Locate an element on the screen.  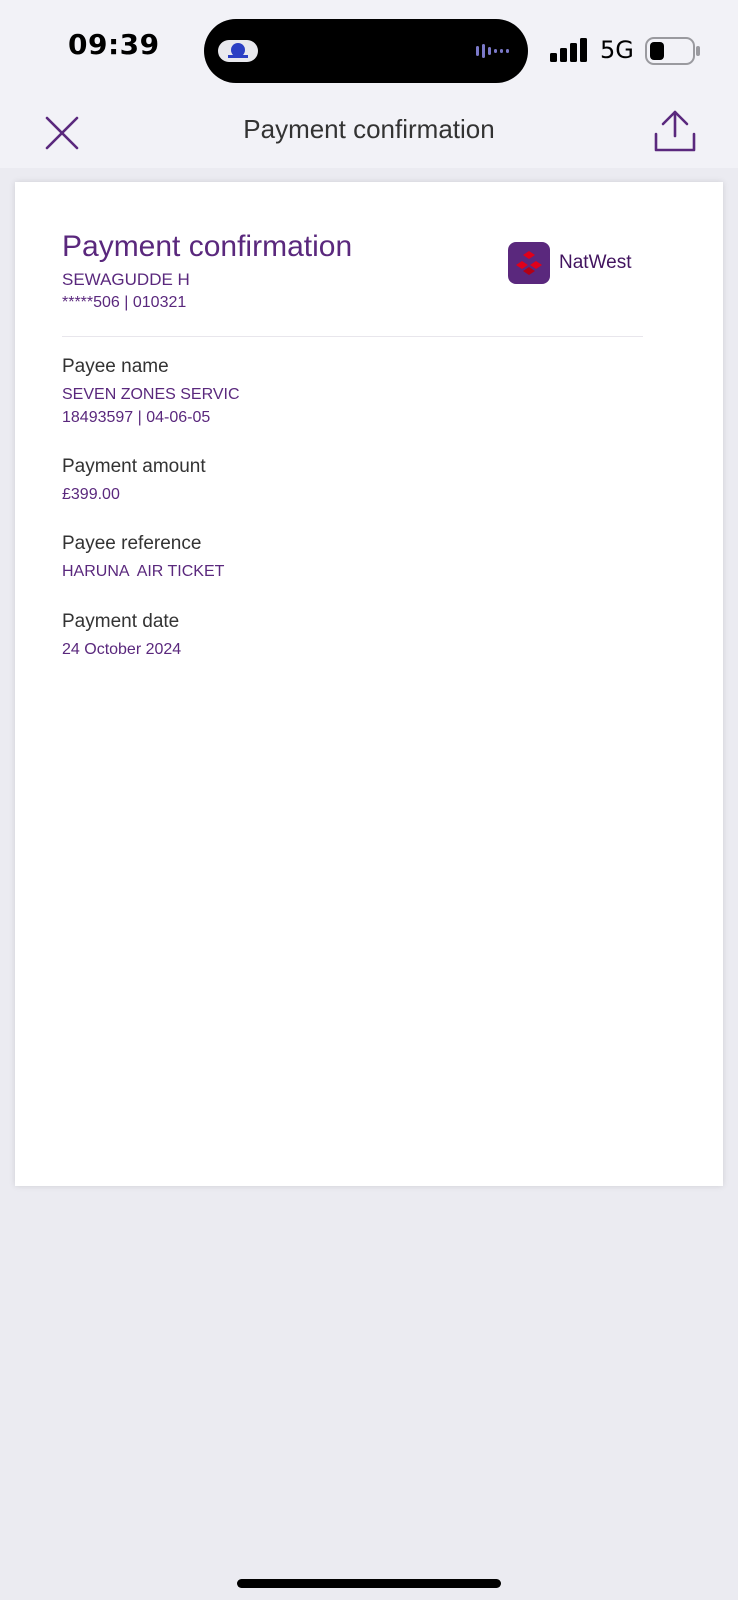
share-button is located at coordinates (675, 130).